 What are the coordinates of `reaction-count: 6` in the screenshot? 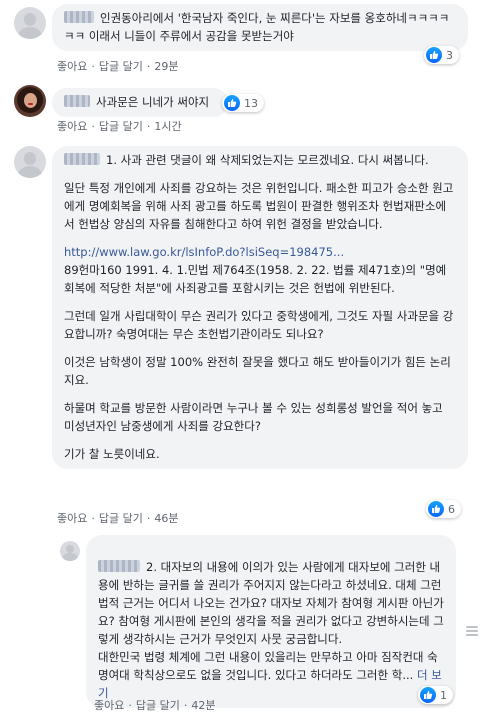 It's located at (443, 509).